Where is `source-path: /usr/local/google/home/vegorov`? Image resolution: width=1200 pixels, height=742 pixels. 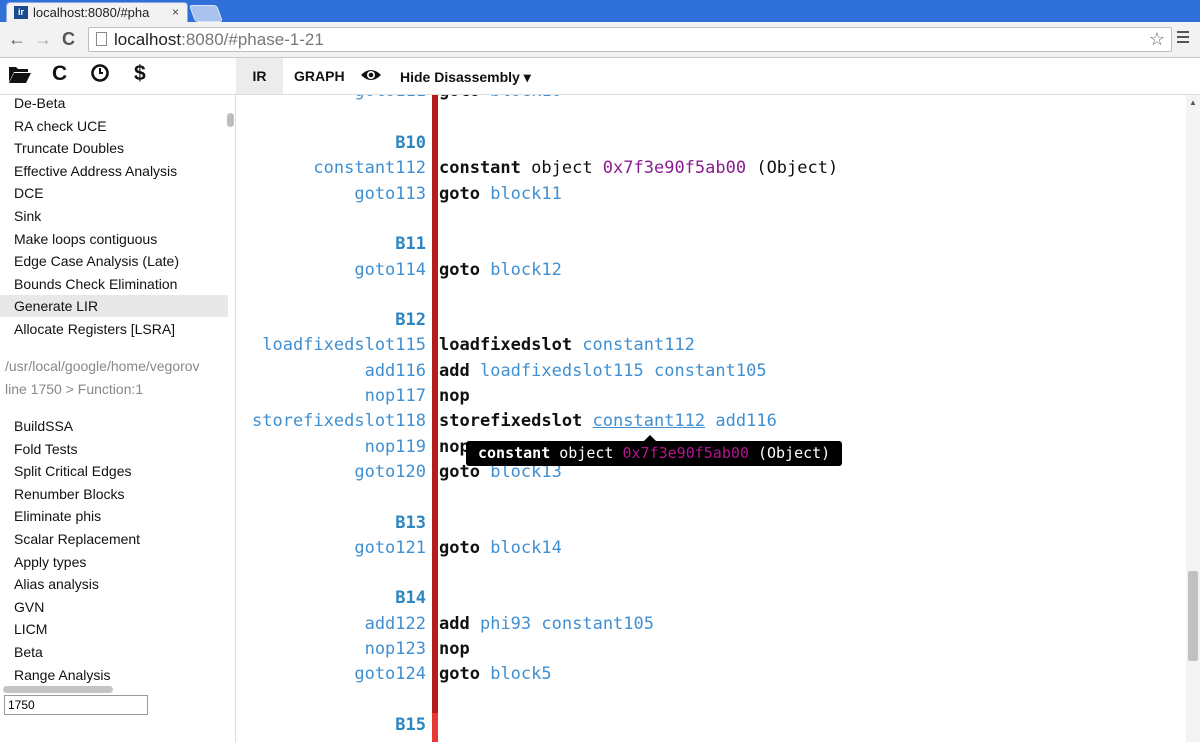
source-path: /usr/local/google/home/vegorov is located at coordinates (102, 366).